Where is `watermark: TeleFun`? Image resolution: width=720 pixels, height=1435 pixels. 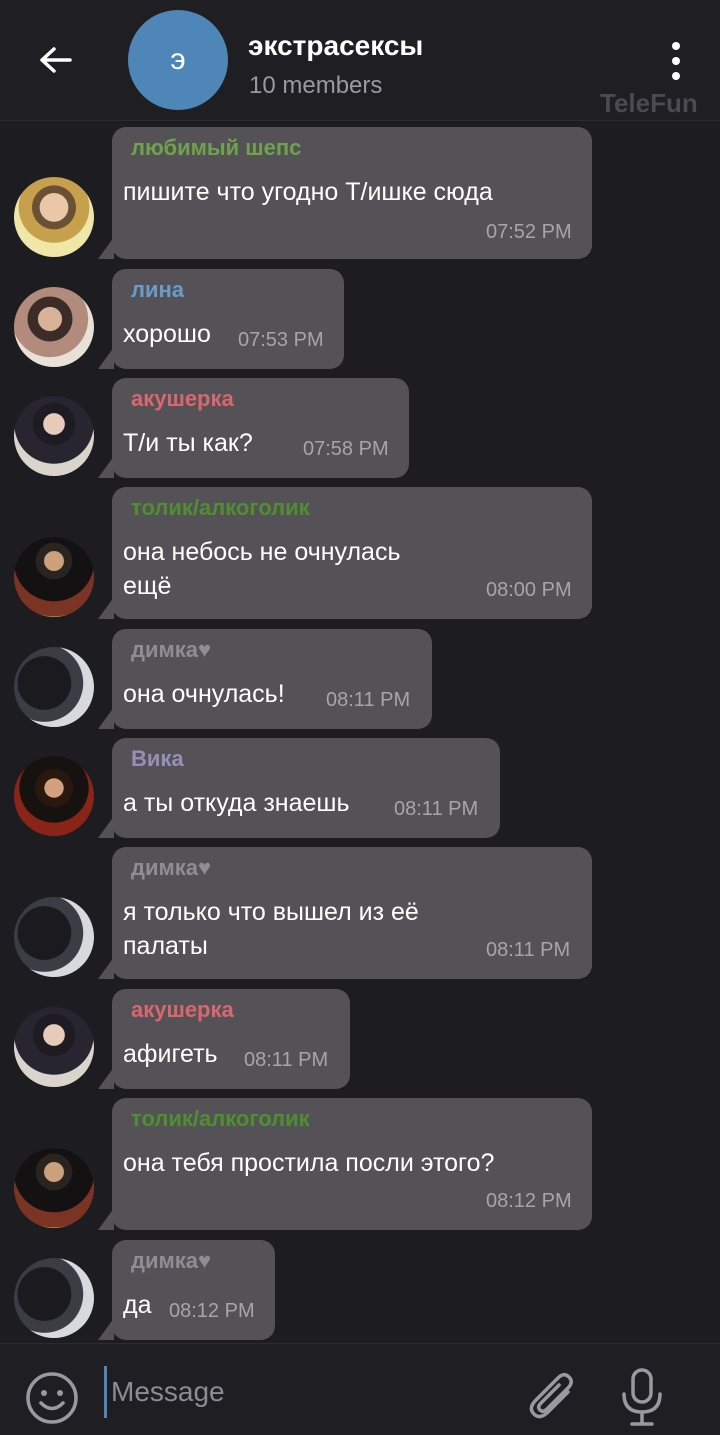
watermark: TeleFun is located at coordinates (649, 103).